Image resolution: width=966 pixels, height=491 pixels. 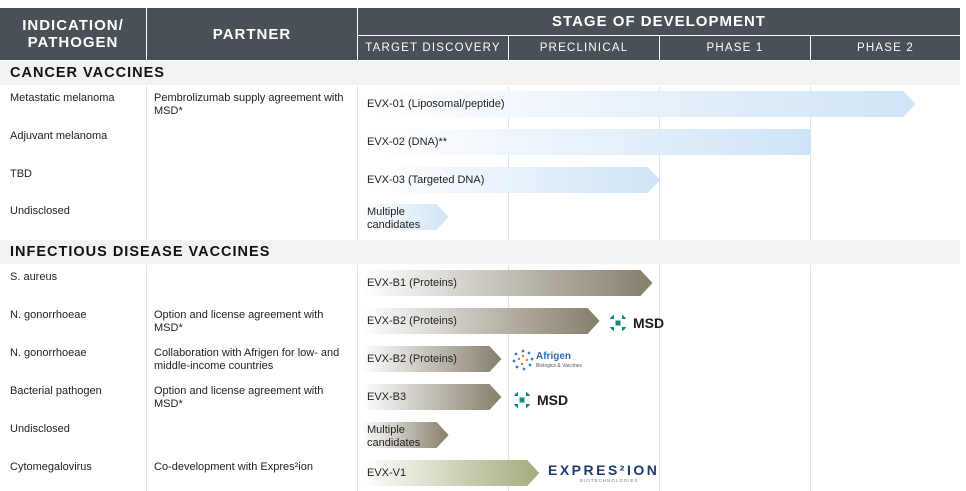 I want to click on expres2ion-logo-subtext: BIOTECHNOLOGIES, so click(x=609, y=480).